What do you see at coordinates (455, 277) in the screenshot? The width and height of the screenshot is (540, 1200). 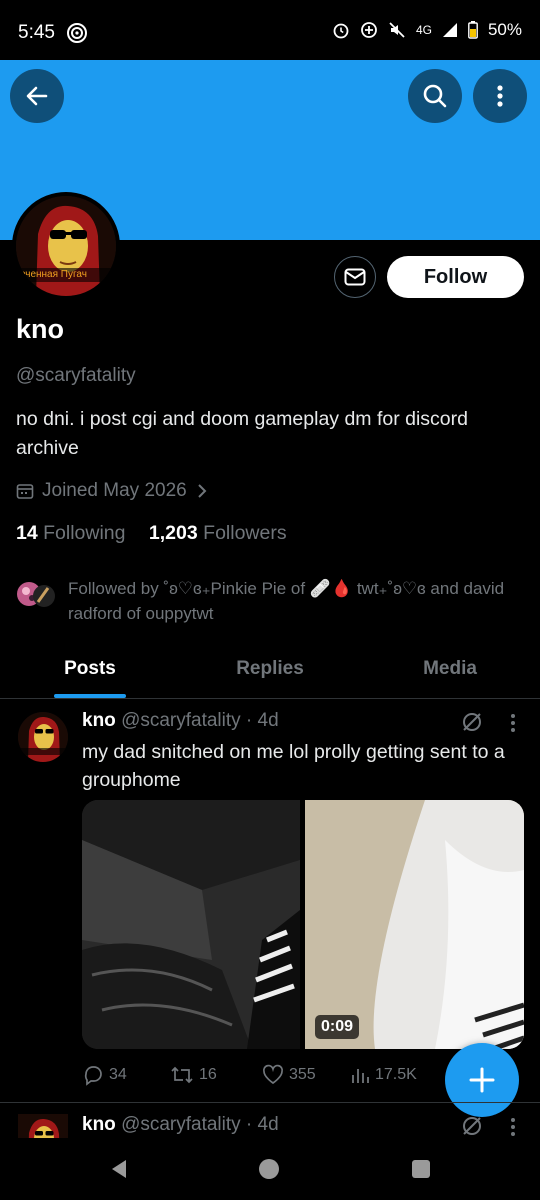 I see `follow-button: Follow` at bounding box center [455, 277].